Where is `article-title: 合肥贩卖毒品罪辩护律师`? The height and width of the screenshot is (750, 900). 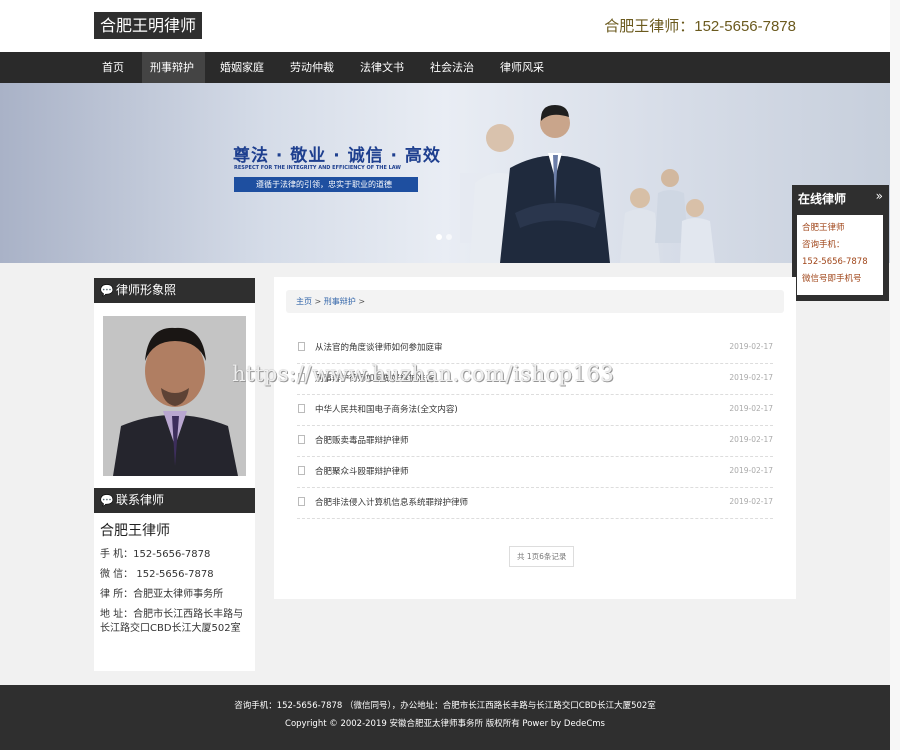 article-title: 合肥贩卖毒品罪辩护律师 is located at coordinates (362, 440).